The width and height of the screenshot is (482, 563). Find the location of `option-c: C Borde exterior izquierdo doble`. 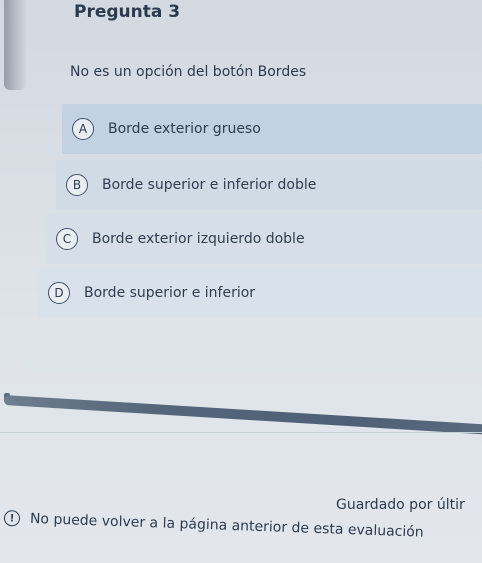

option-c: C Borde exterior izquierdo doble is located at coordinates (264, 239).